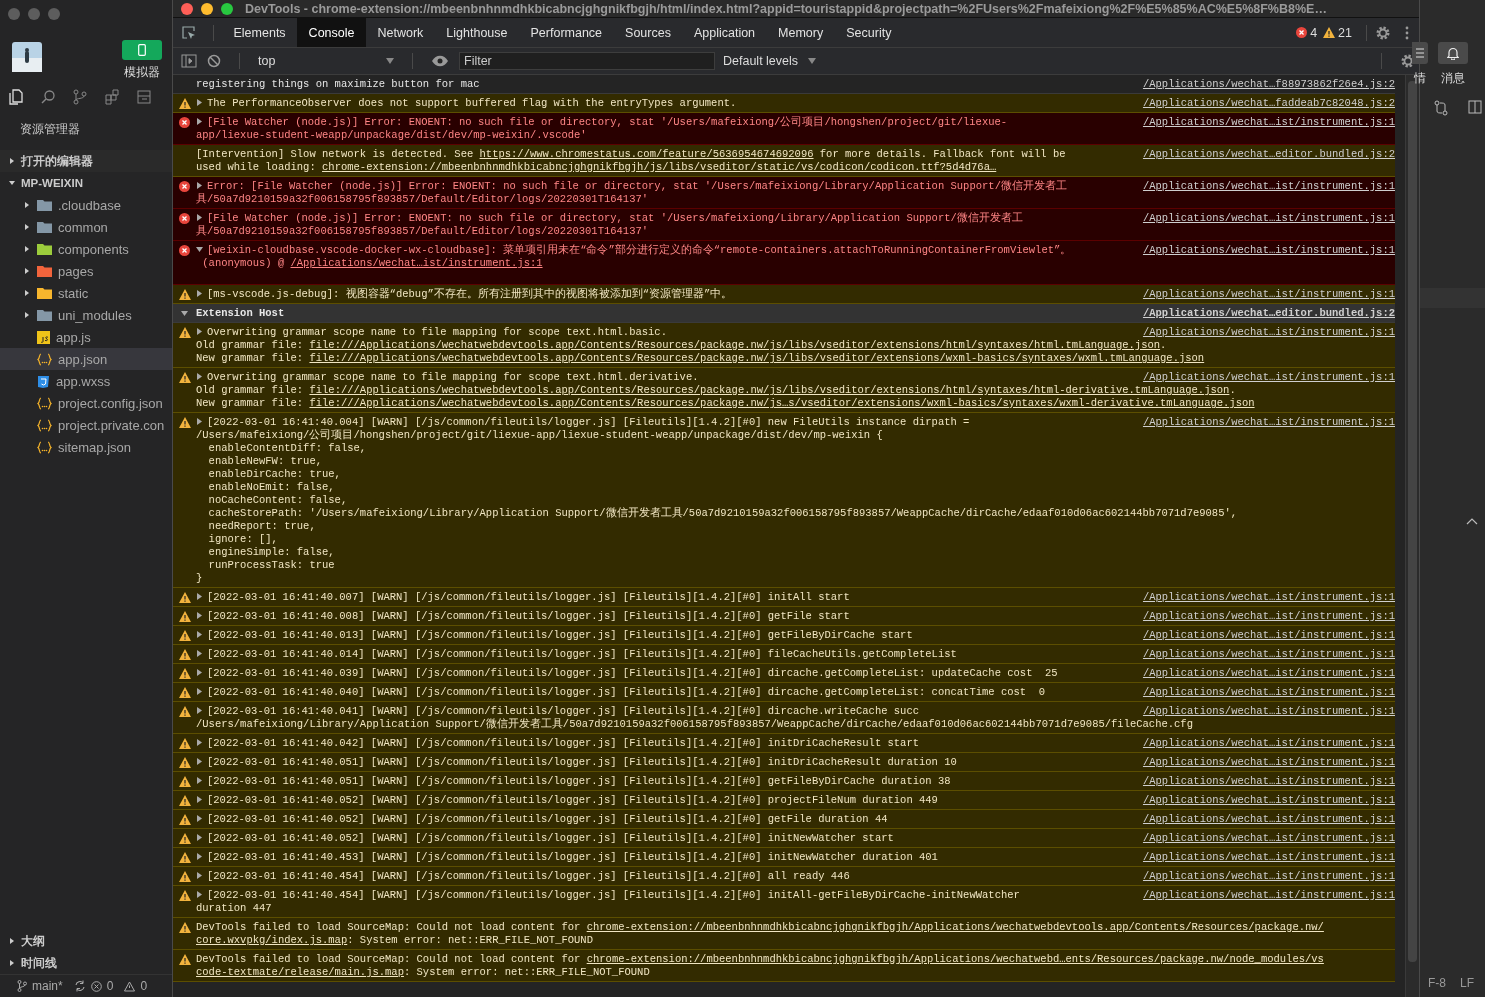  What do you see at coordinates (142, 50) in the screenshot?
I see `simulator-button` at bounding box center [142, 50].